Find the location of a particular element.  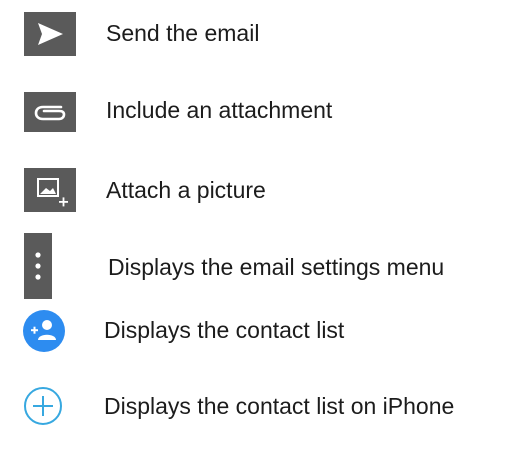

contact-list-iphone-label: Displays the contact list on iPhone is located at coordinates (279, 406).